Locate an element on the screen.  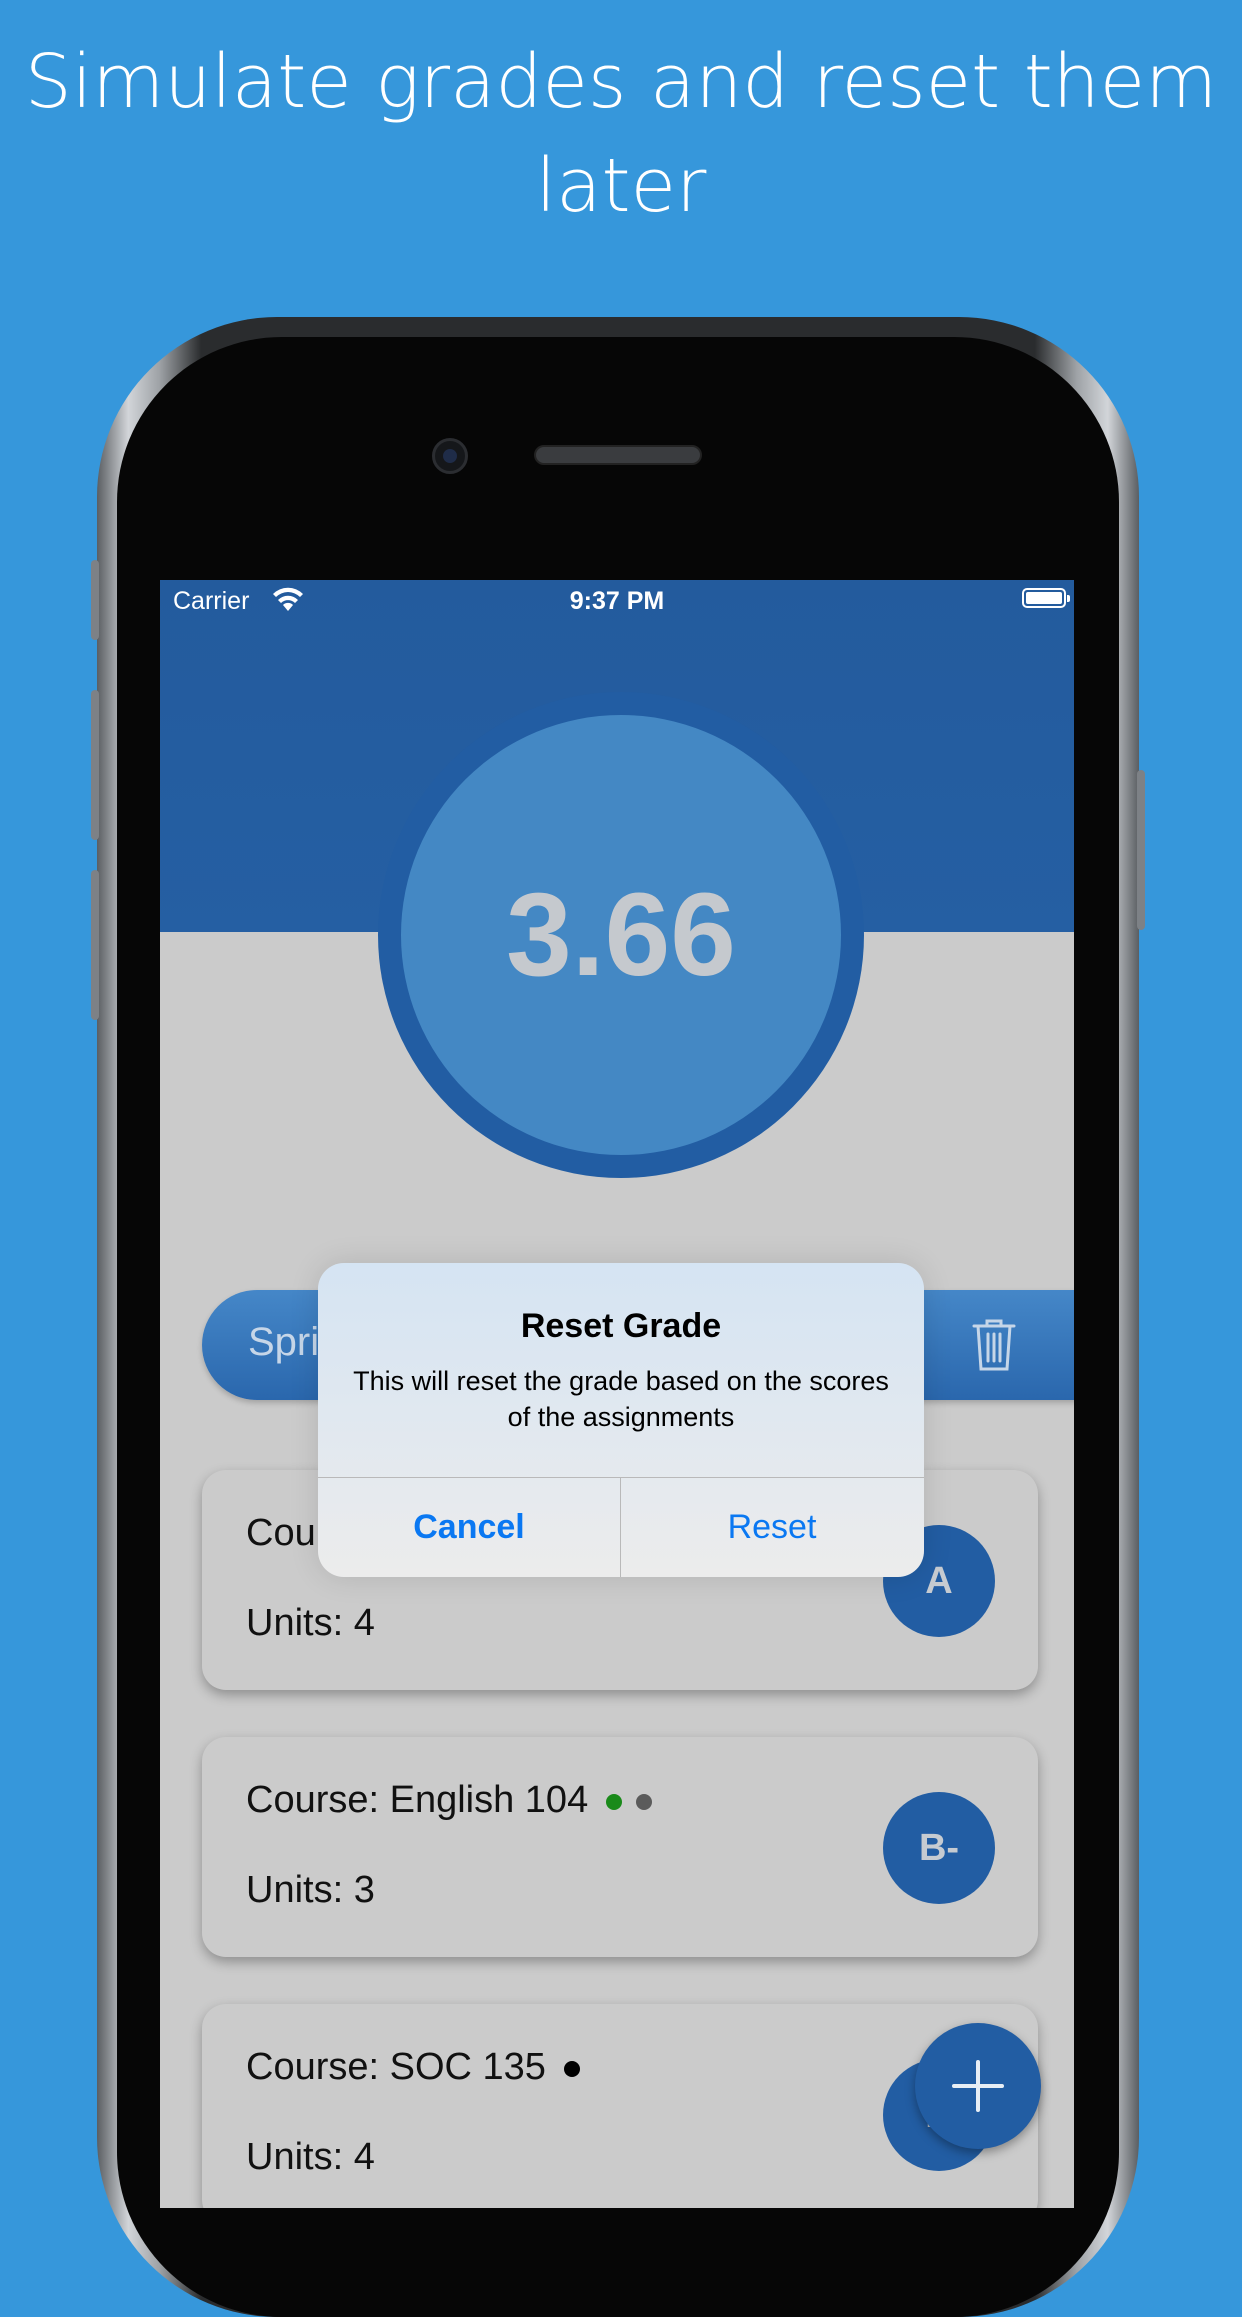
phone-power-button is located at coordinates (1141, 850).